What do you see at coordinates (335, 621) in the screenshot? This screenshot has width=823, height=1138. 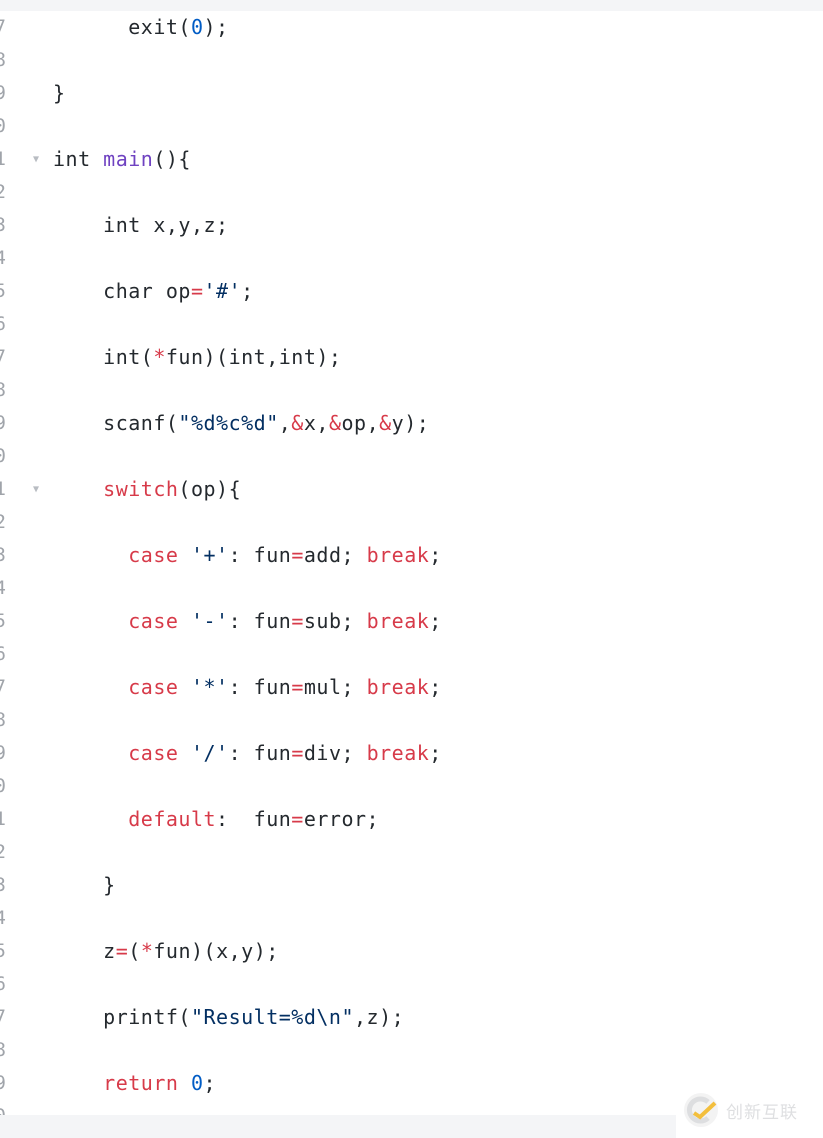 I see `code-token-pl: sub;` at bounding box center [335, 621].